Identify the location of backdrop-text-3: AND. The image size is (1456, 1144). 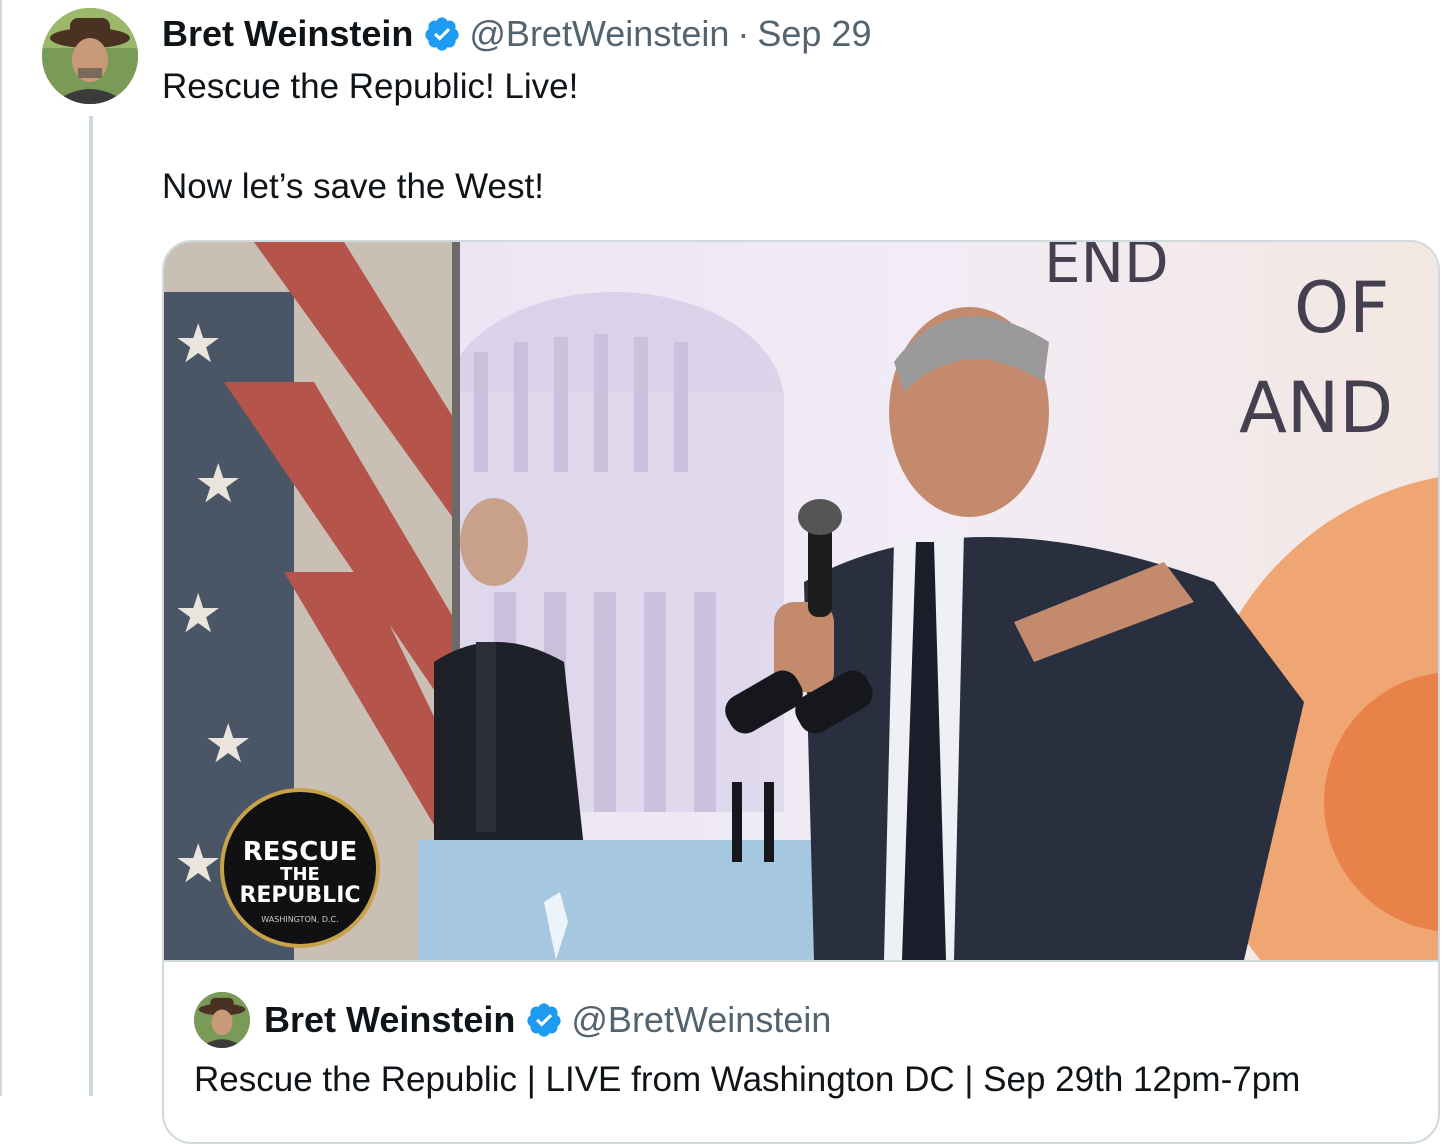
(1316, 408).